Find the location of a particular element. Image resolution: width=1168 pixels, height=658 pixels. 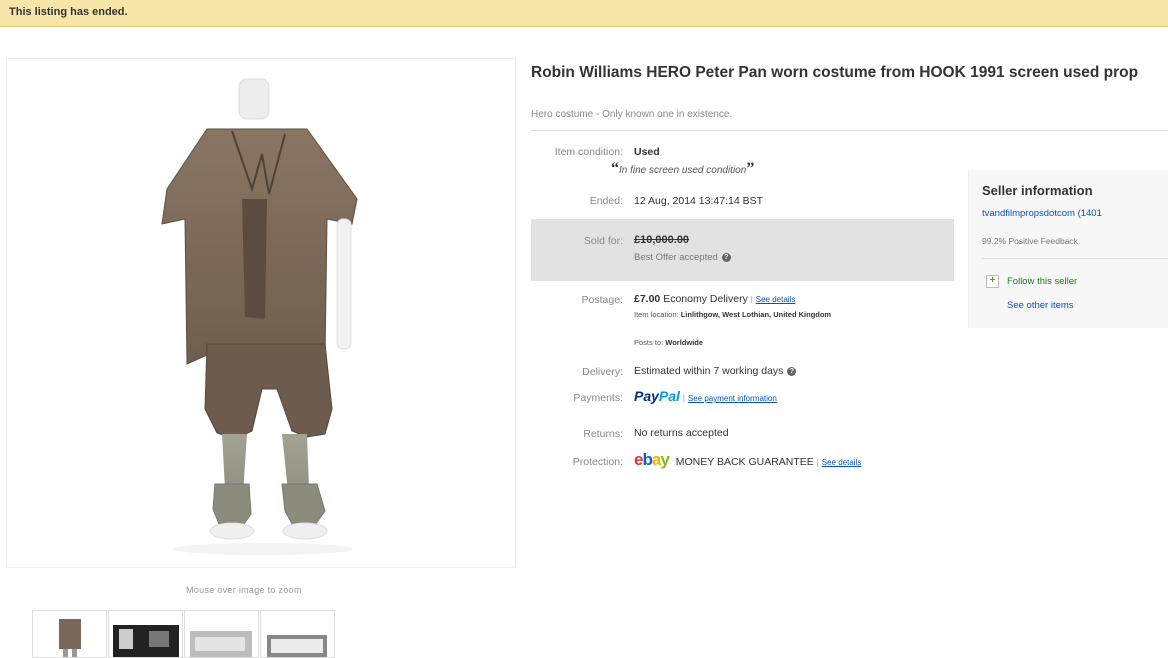

condition-label: Item condition: is located at coordinates (588, 152).